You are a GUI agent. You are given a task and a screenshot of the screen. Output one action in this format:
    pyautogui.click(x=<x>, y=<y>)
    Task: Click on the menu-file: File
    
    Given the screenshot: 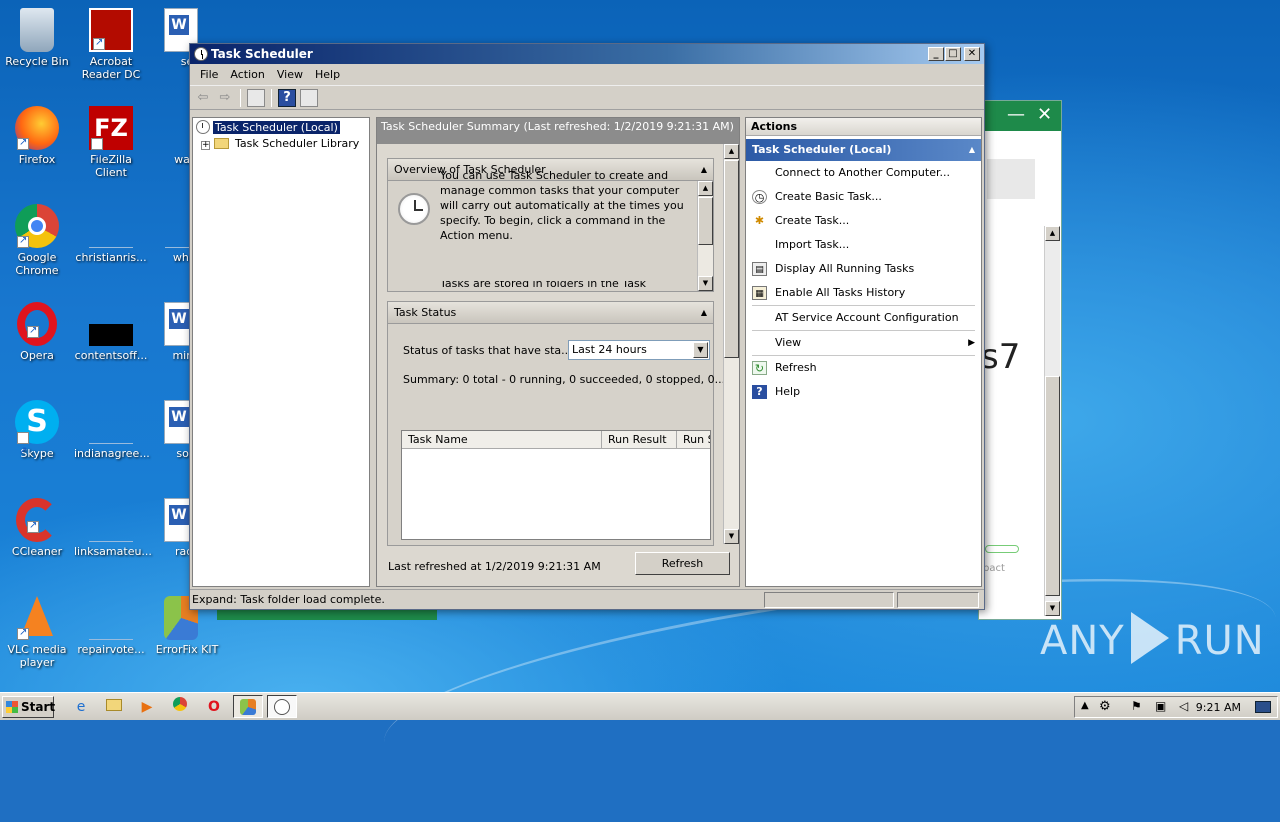 What is the action you would take?
    pyautogui.click(x=209, y=74)
    